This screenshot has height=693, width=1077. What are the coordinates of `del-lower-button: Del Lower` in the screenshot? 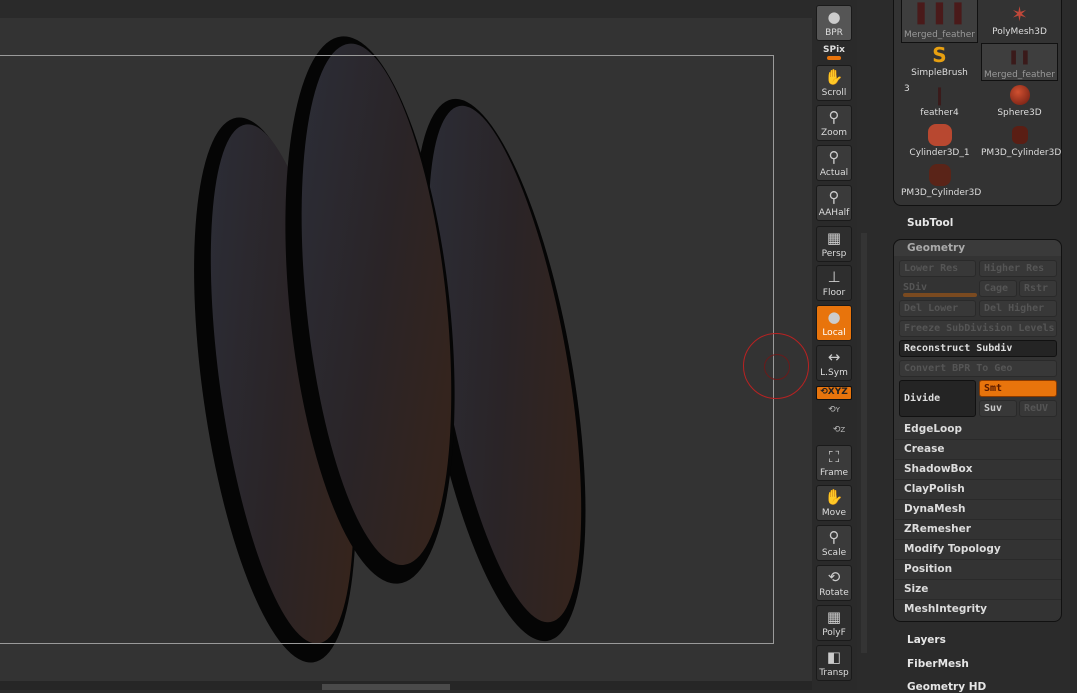 It's located at (937, 308).